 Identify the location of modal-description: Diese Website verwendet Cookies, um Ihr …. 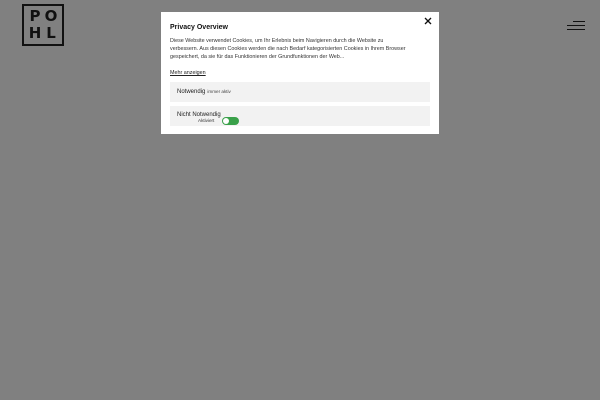
(288, 49).